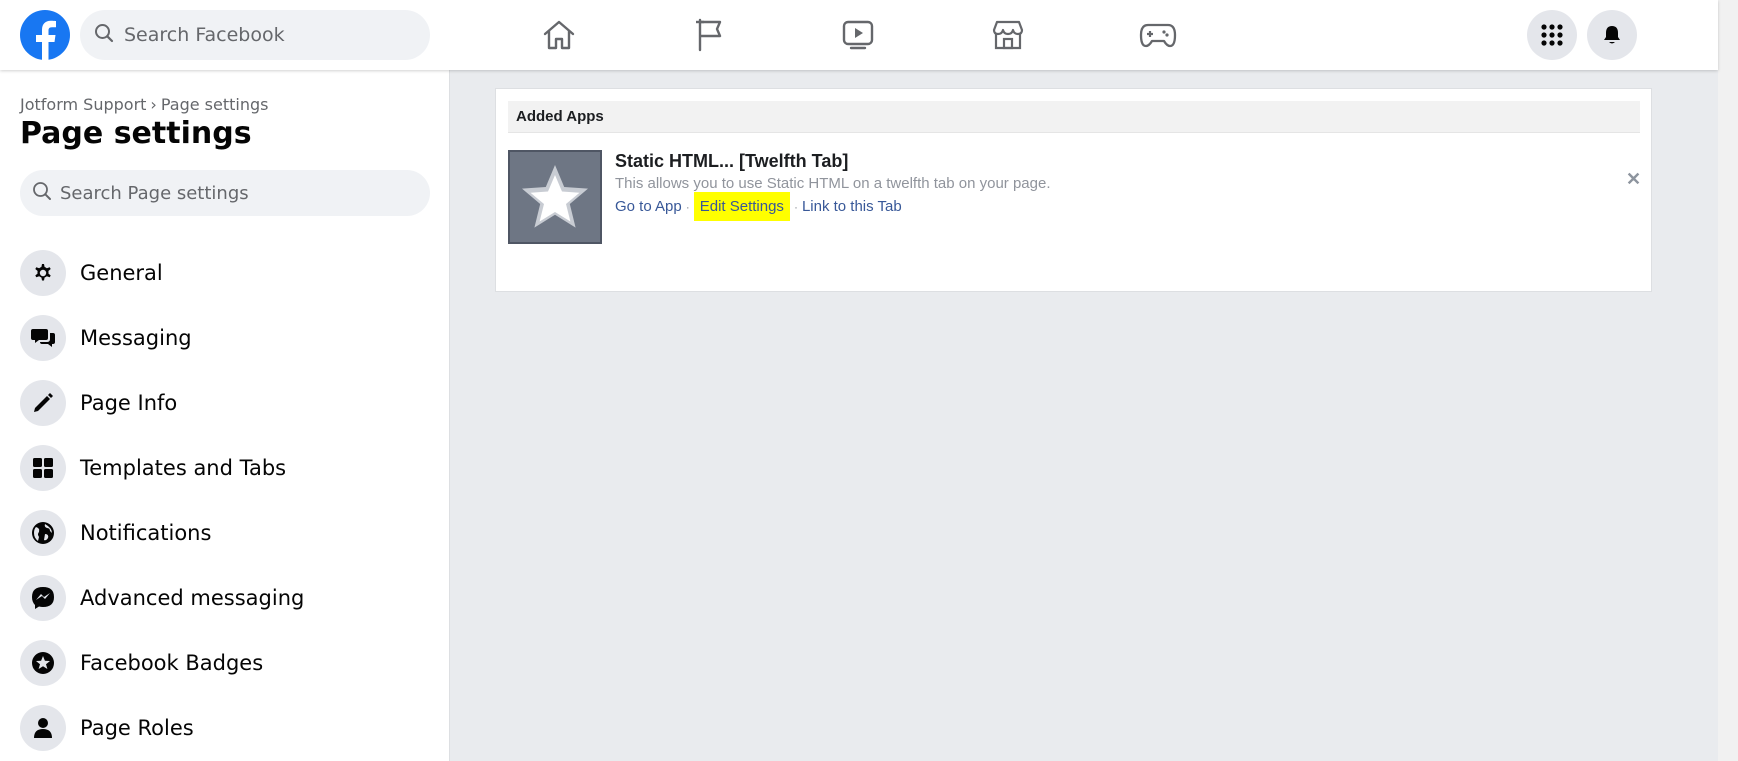 The height and width of the screenshot is (761, 1738). What do you see at coordinates (43, 402) in the screenshot?
I see `pencil-icon` at bounding box center [43, 402].